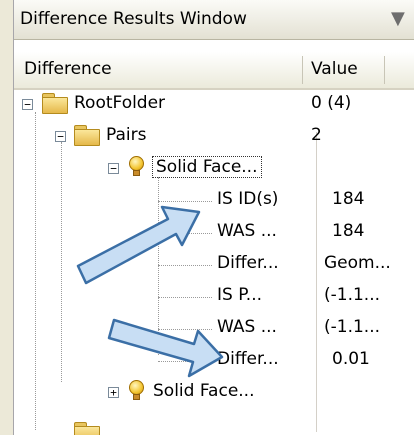  Describe the element at coordinates (68, 69) in the screenshot. I see `column-header-difference: Difference` at that location.